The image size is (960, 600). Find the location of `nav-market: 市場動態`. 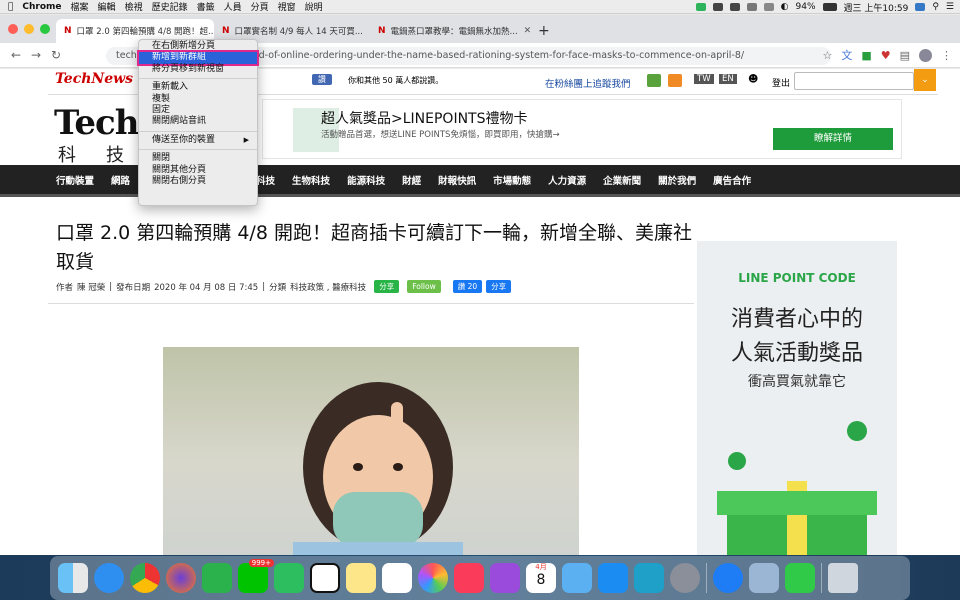

nav-market: 市場動態 is located at coordinates (512, 180).